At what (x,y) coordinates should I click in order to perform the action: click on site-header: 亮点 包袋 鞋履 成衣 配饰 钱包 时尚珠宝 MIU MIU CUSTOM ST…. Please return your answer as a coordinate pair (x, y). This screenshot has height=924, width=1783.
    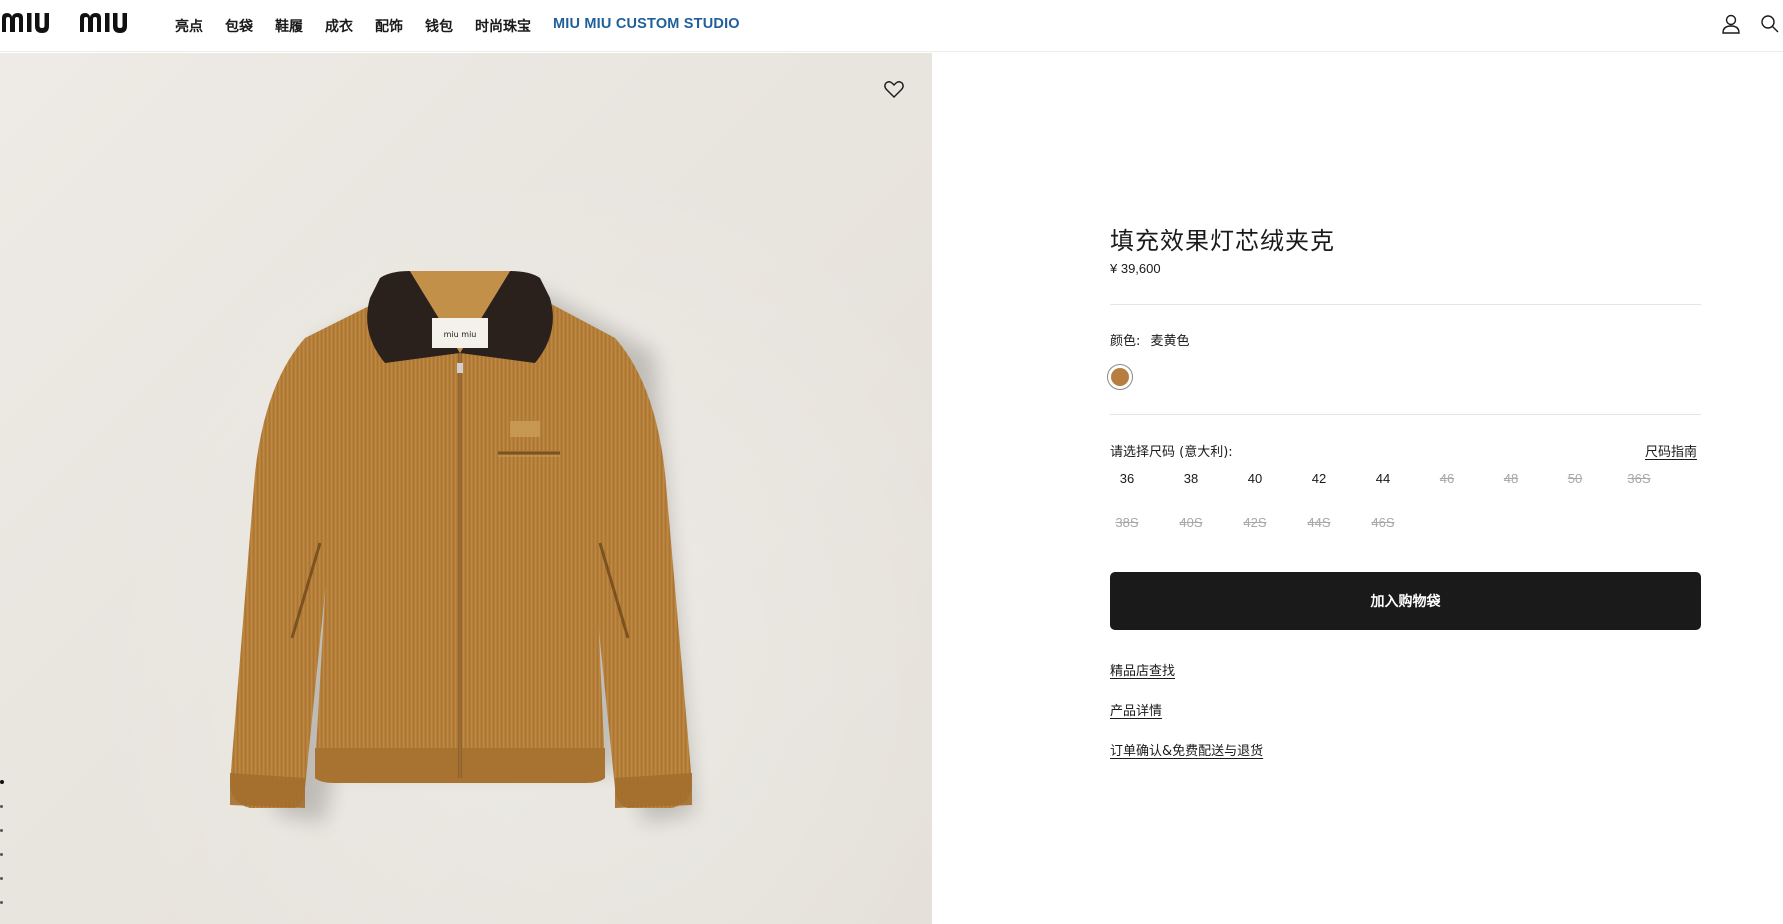
    Looking at the image, I should click on (891, 26).